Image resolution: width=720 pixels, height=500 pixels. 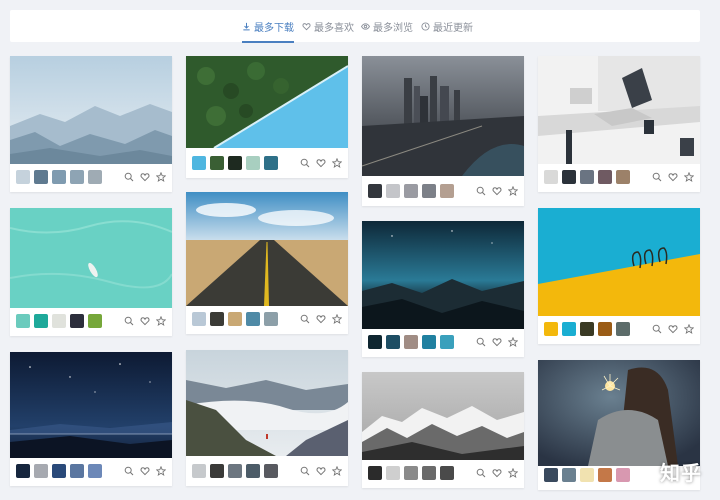 What do you see at coordinates (619, 262) in the screenshot?
I see `yellow-wall-photo` at bounding box center [619, 262].